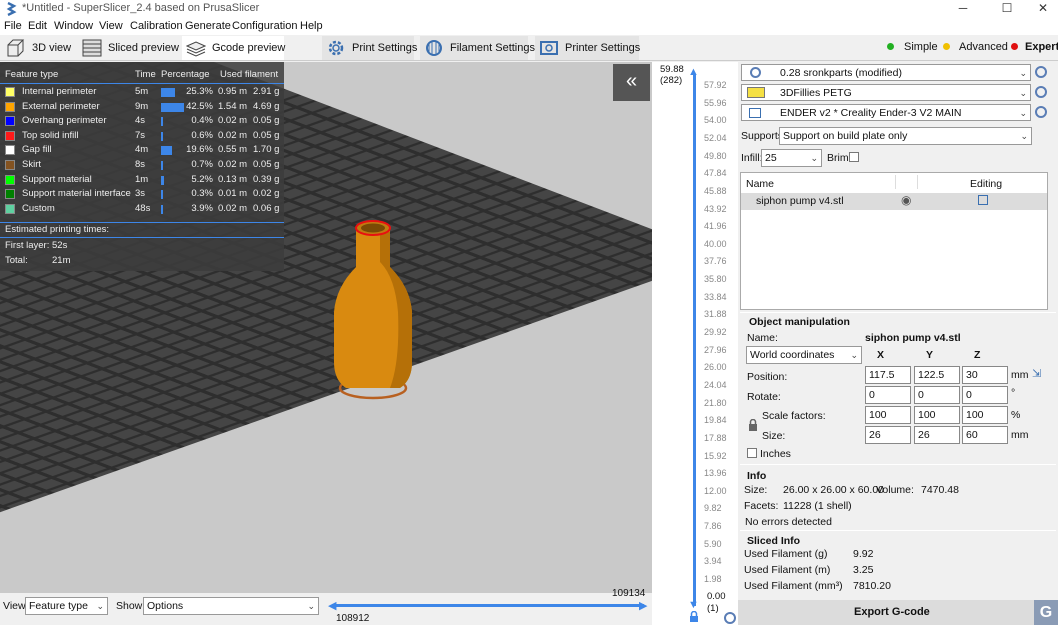 This screenshot has height=625, width=1058. I want to click on position-z-field: 30, so click(985, 375).